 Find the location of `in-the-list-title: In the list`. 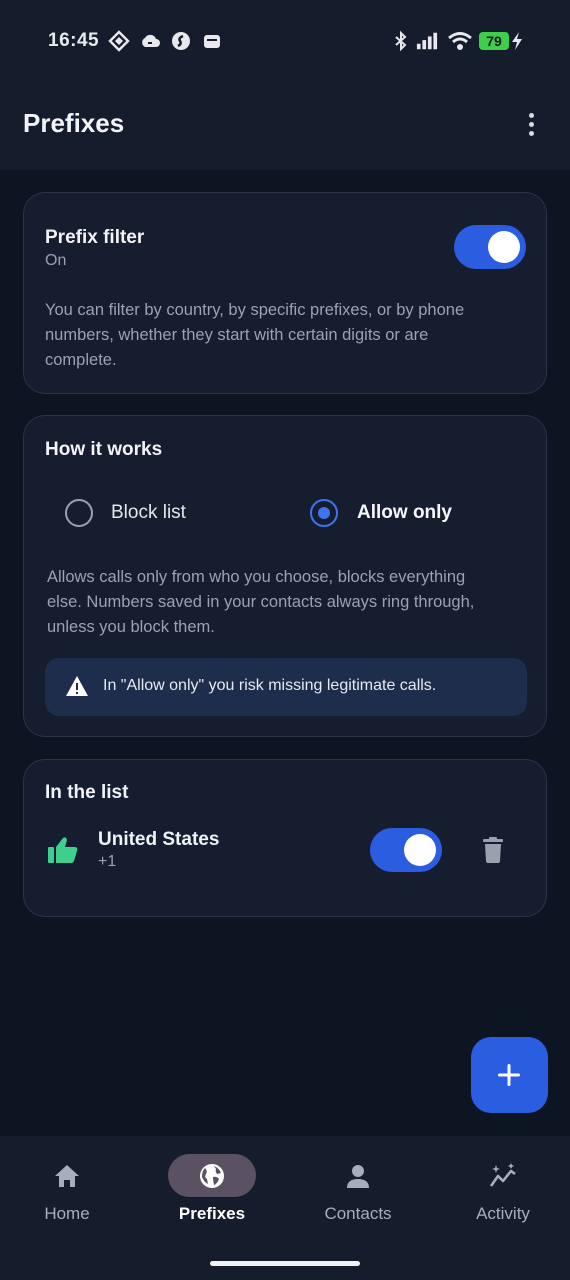

in-the-list-title: In the list is located at coordinates (87, 792).